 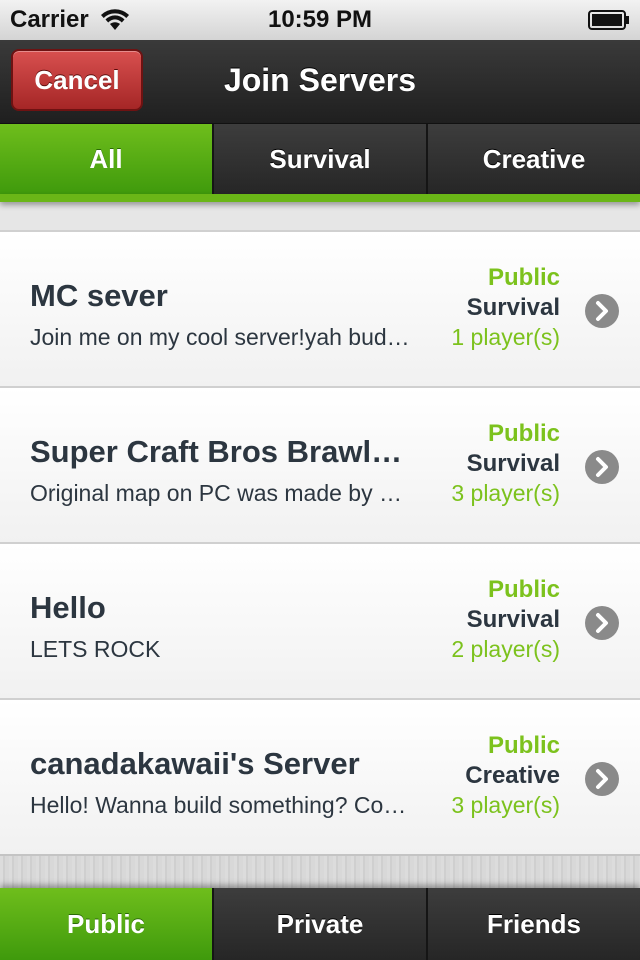 I want to click on tab-friends: Friends, so click(x=534, y=924).